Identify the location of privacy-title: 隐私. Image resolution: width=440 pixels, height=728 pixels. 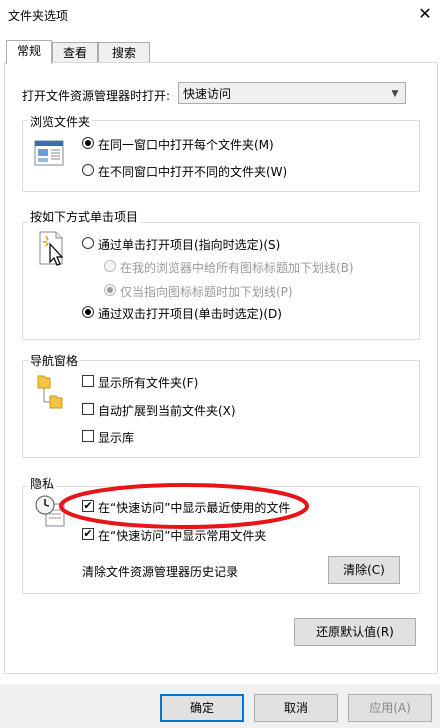
(42, 483).